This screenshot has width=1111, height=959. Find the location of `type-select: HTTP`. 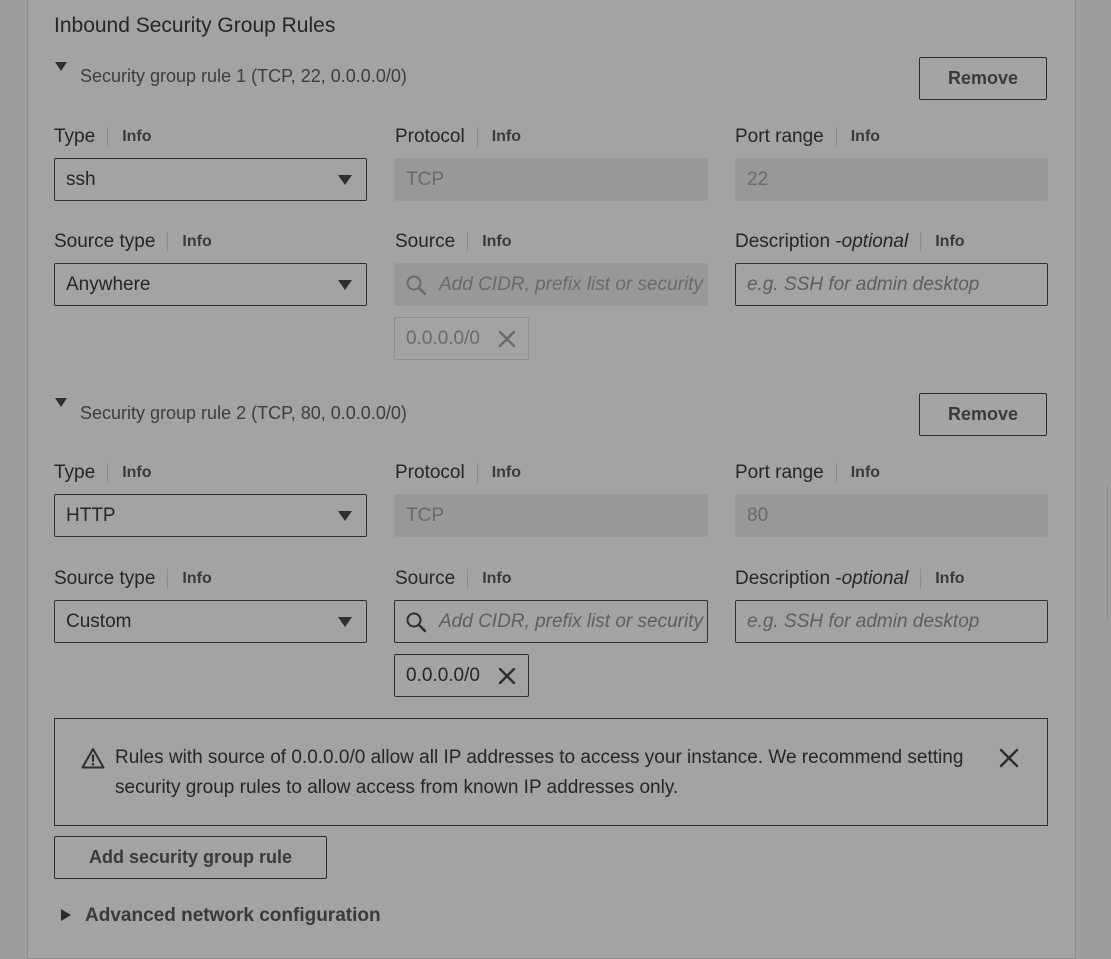

type-select: HTTP is located at coordinates (210, 515).